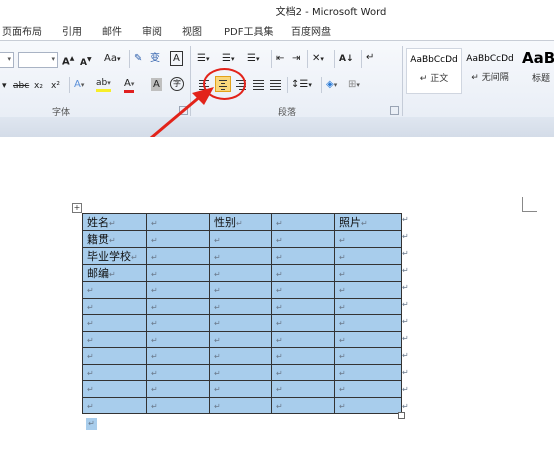 The width and height of the screenshot is (554, 452). Describe the element at coordinates (72, 30) in the screenshot. I see `tab-references: 引用` at that location.